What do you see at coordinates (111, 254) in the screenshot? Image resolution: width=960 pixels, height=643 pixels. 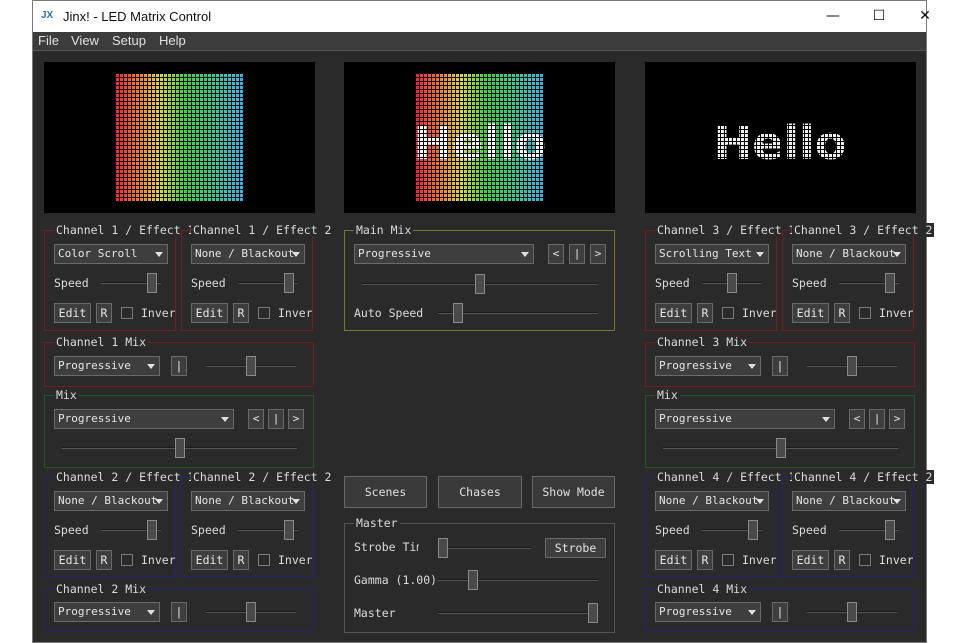 I see `effect-select: Color Scroll` at bounding box center [111, 254].